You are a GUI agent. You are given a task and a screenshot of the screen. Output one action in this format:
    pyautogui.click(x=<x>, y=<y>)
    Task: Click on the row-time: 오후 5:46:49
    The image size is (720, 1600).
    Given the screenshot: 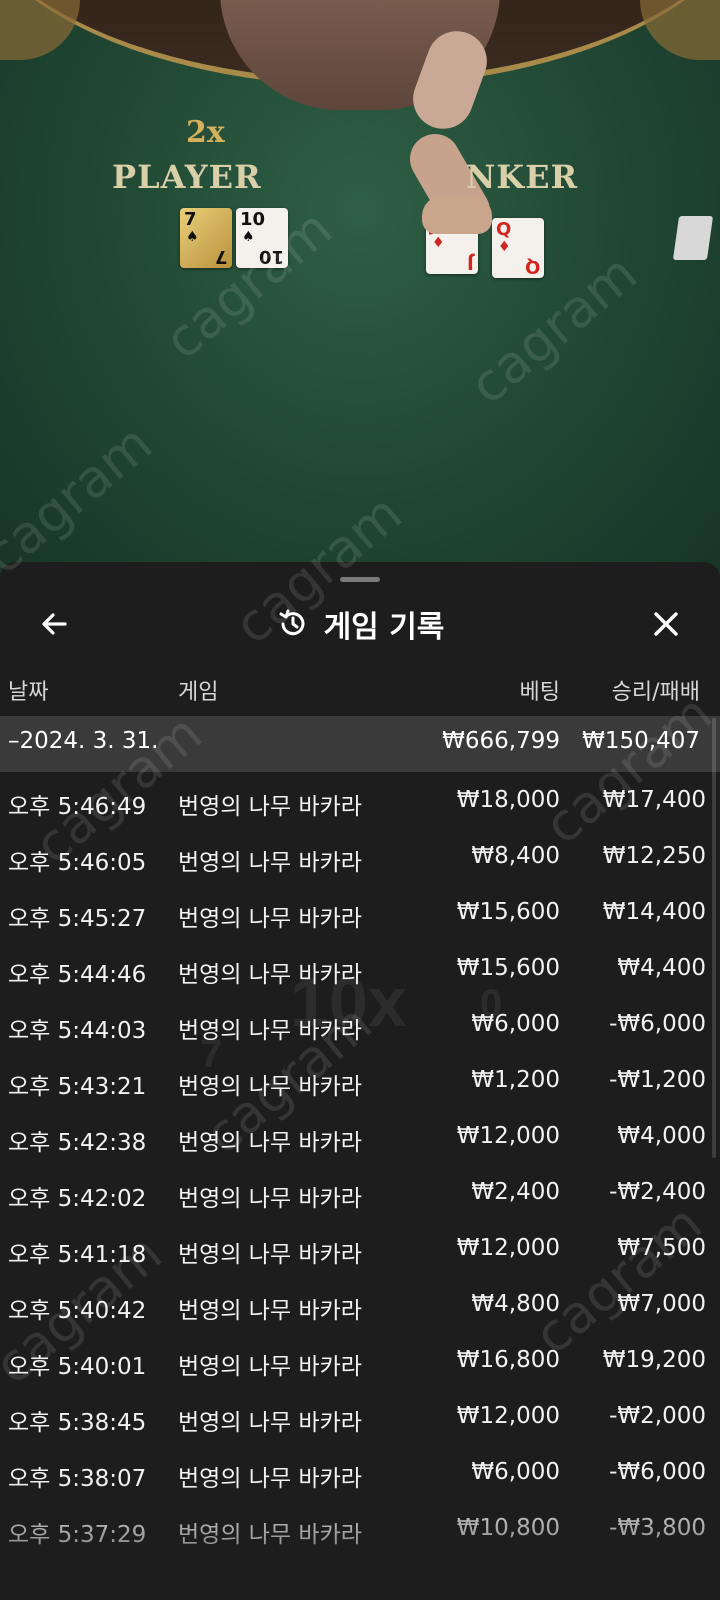 What is the action you would take?
    pyautogui.click(x=77, y=807)
    